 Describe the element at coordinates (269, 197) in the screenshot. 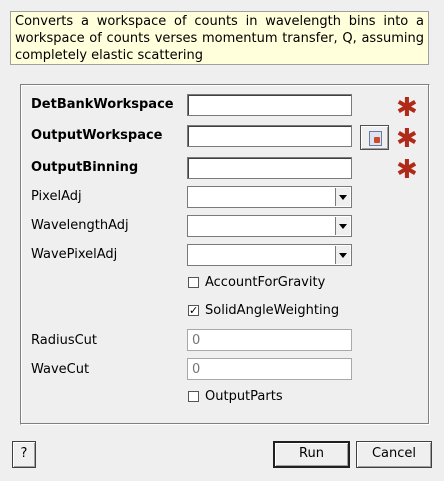

I see `pixel-adj-select` at that location.